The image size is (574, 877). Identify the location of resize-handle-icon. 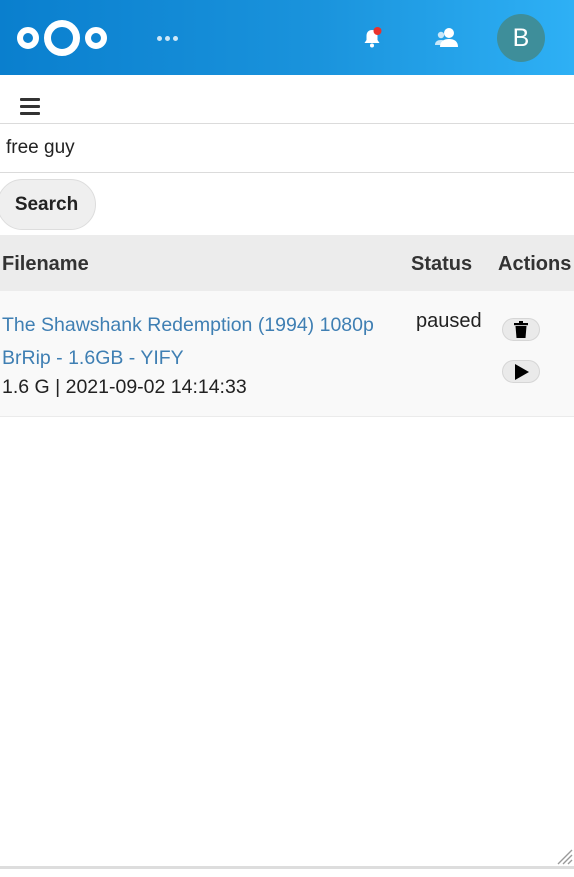
(564, 856).